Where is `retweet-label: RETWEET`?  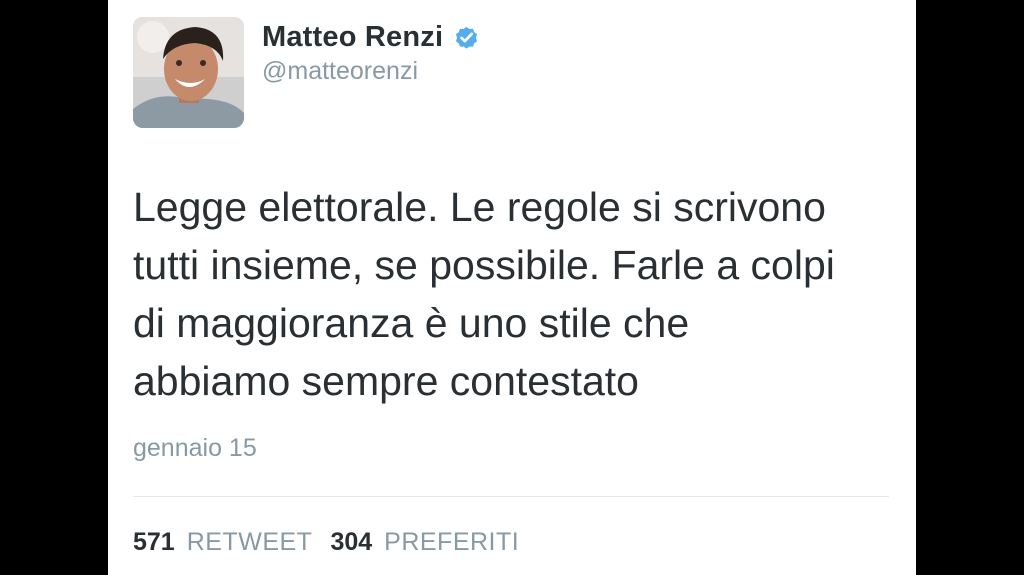
retweet-label: RETWEET is located at coordinates (249, 542).